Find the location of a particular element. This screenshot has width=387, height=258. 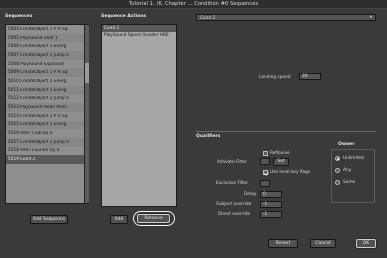

cancel-button: Cancel is located at coordinates (323, 243).